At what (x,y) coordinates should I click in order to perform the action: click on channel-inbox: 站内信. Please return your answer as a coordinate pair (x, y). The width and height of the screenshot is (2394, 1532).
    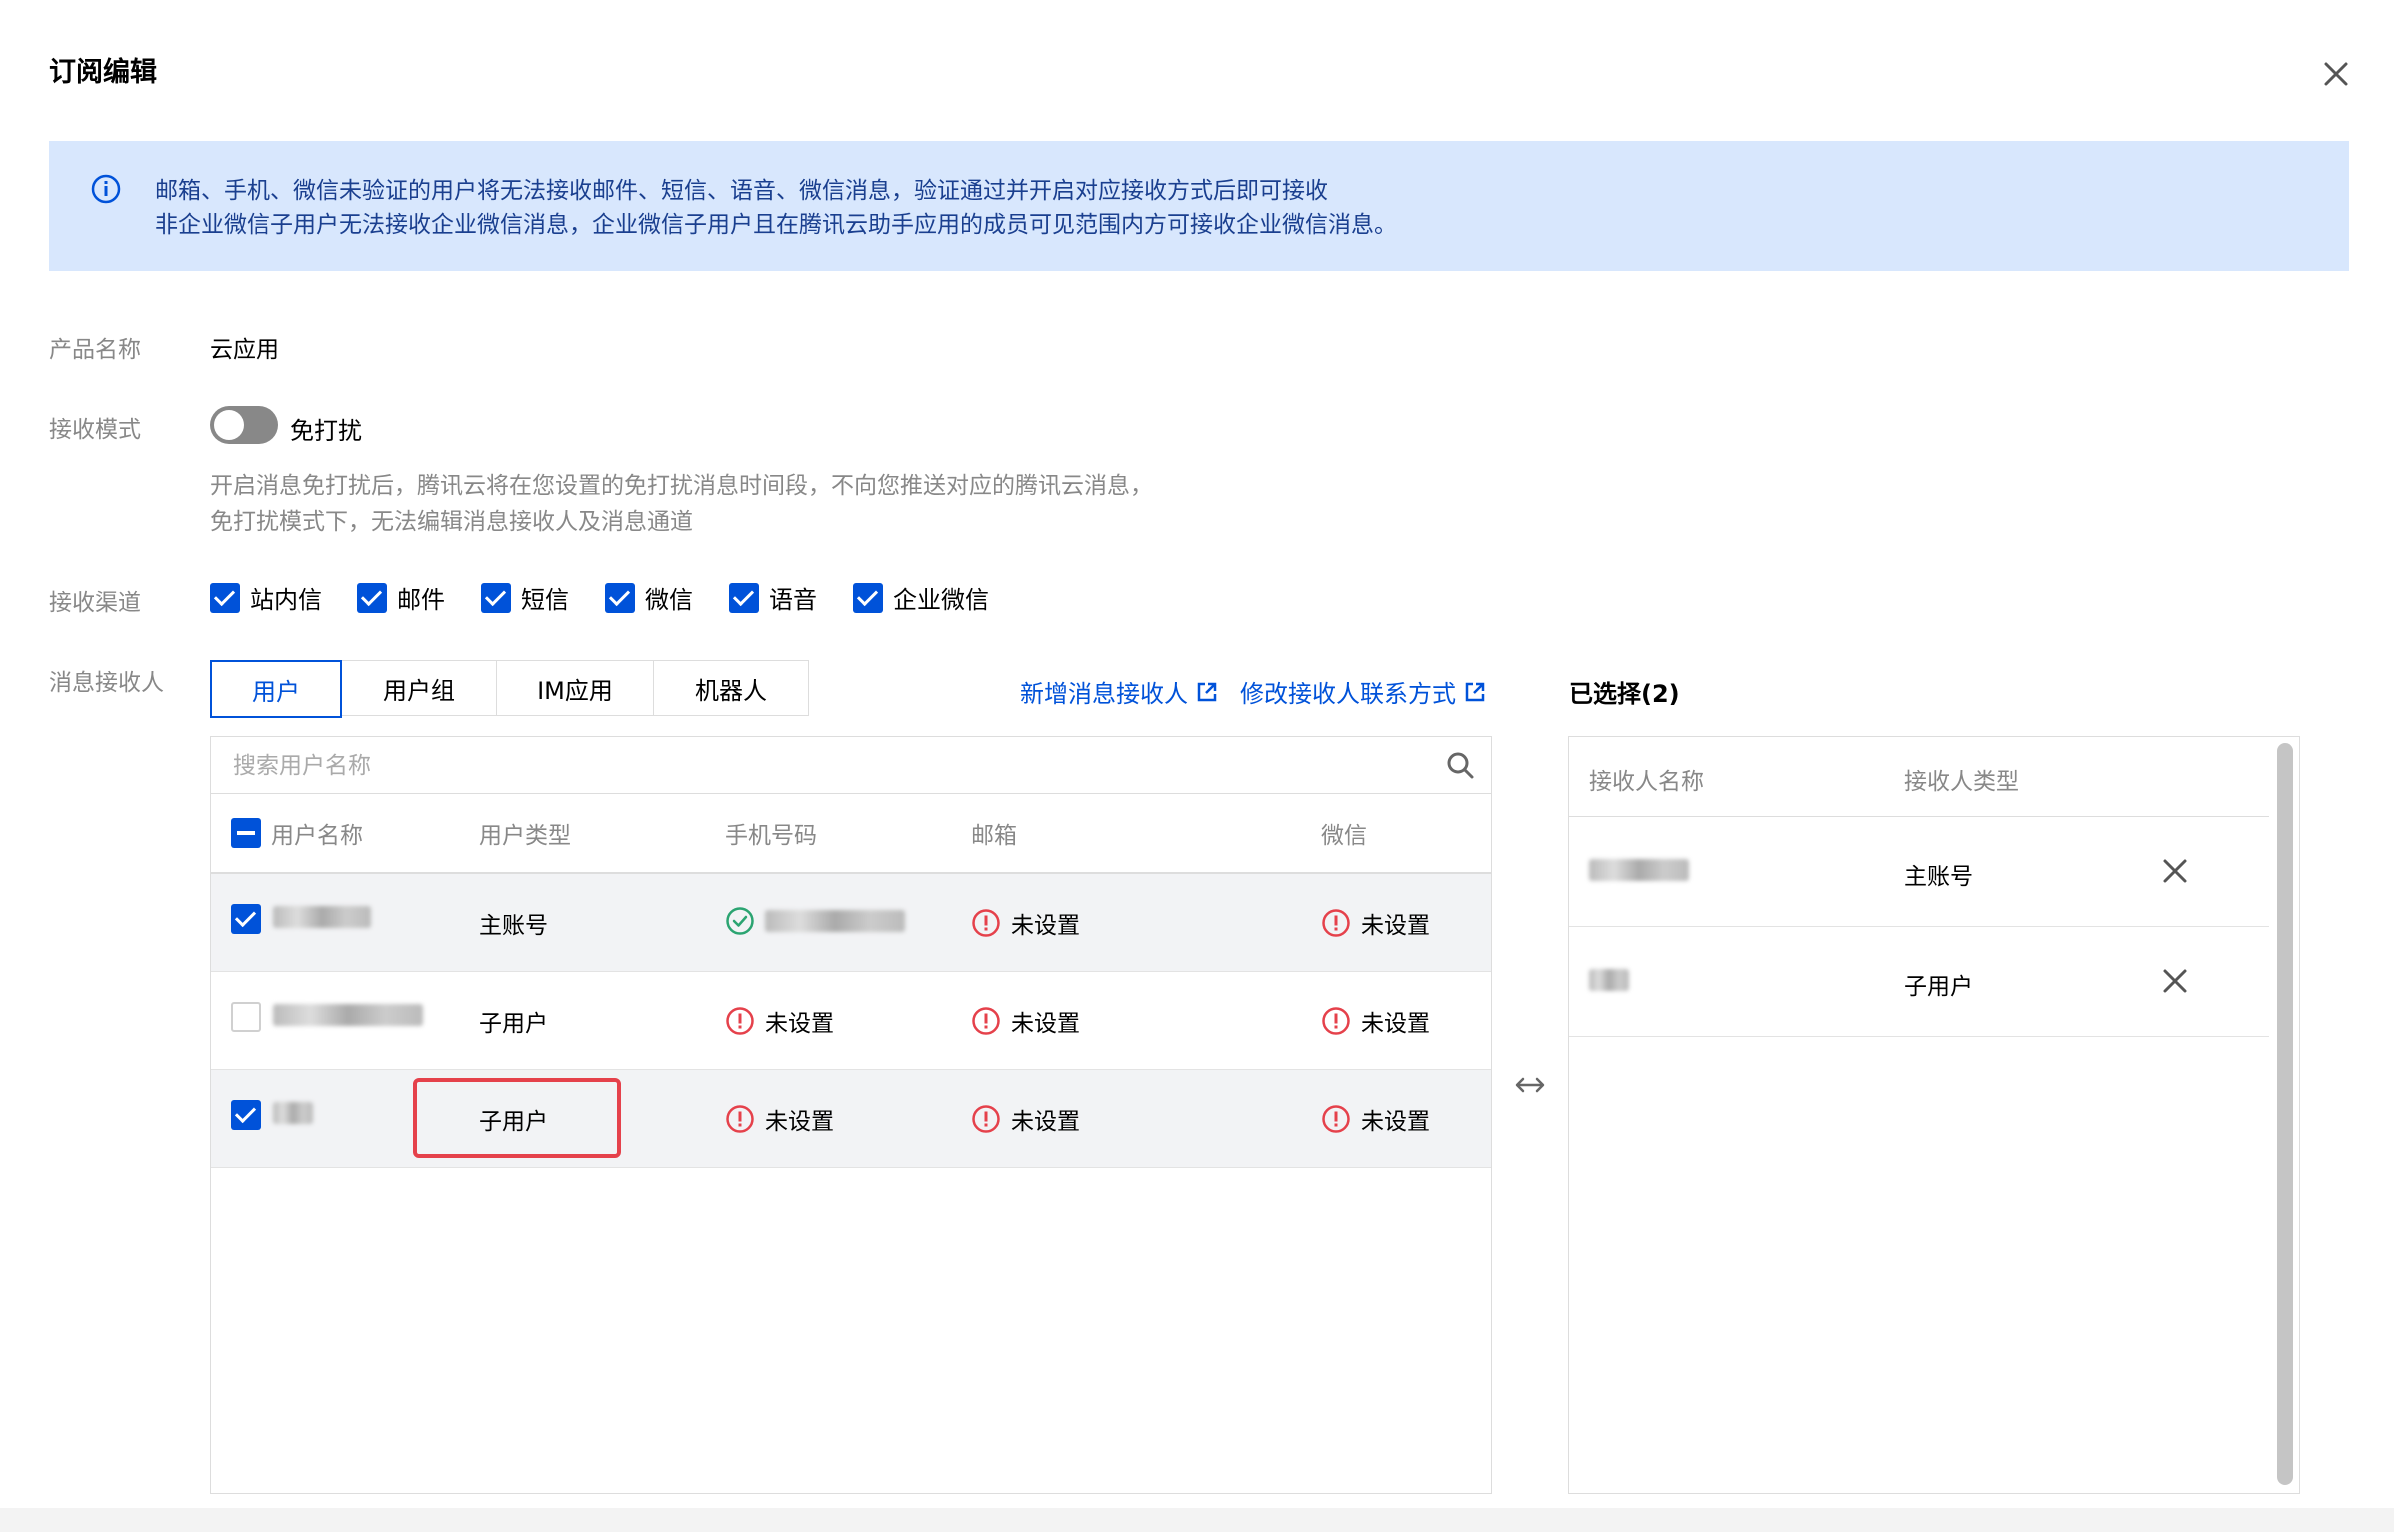
    Looking at the image, I should click on (266, 597).